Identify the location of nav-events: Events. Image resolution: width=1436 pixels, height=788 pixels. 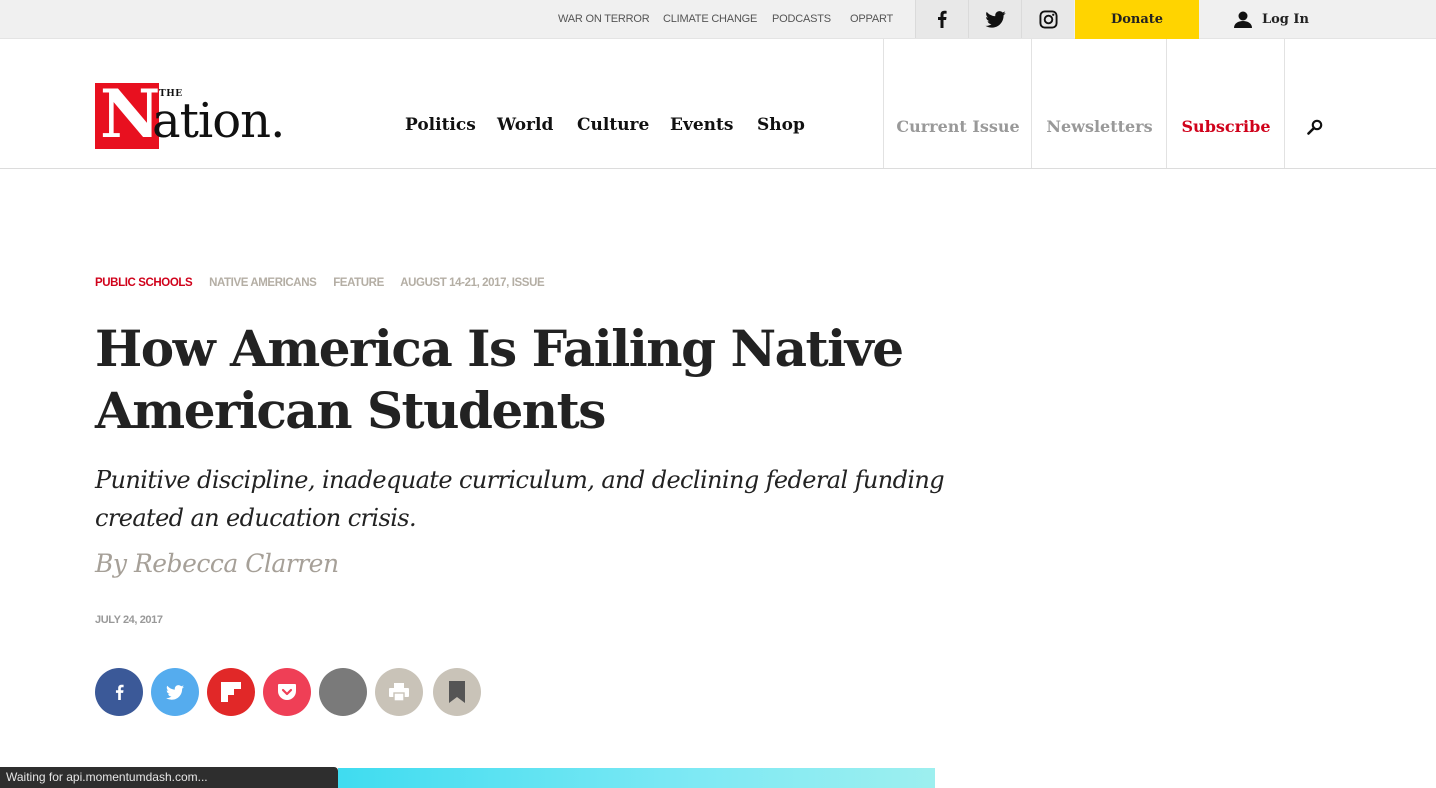
(701, 127).